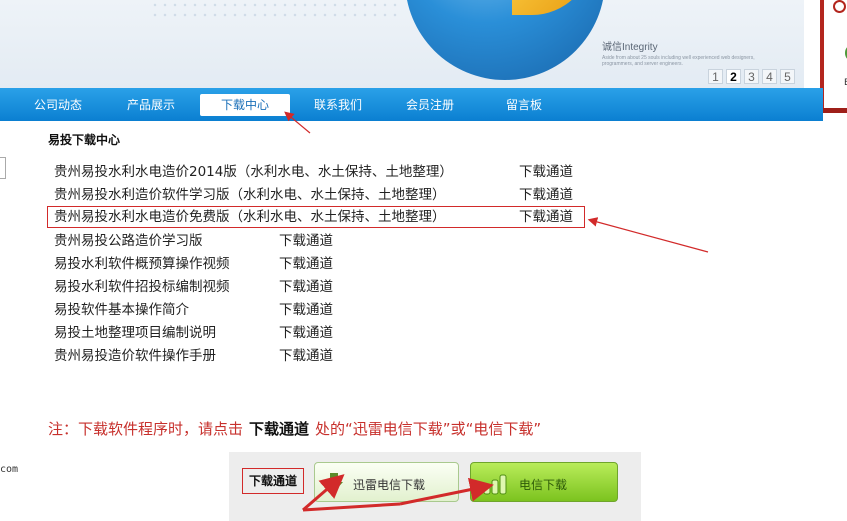  I want to click on download-item: 易投水利软件招投标编制视频 下载通道, so click(193, 287).